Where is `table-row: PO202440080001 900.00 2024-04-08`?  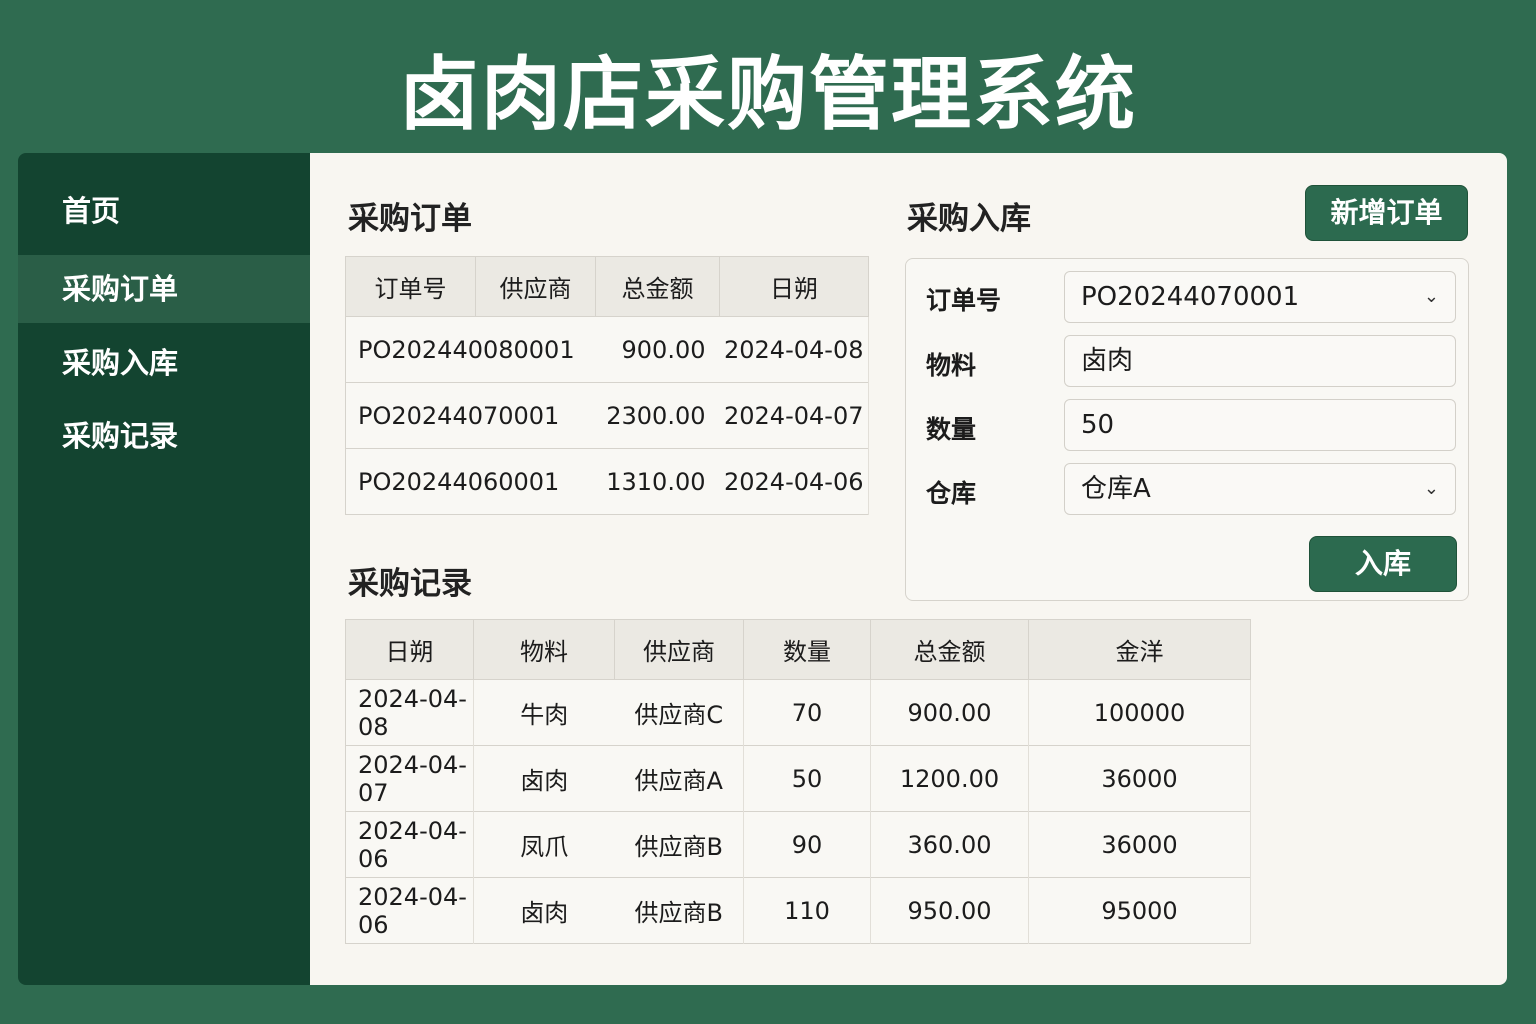 table-row: PO202440080001 900.00 2024-04-08 is located at coordinates (607, 349).